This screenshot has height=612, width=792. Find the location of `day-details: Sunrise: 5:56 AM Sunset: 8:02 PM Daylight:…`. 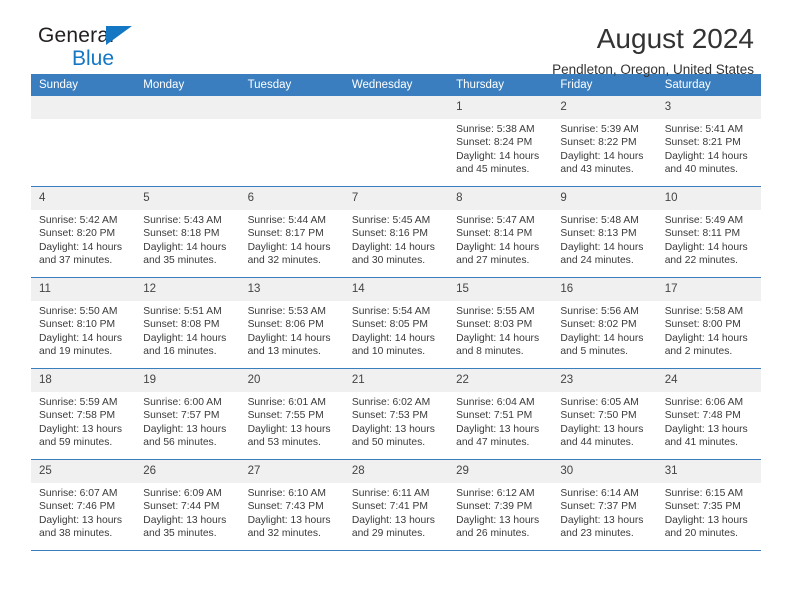

day-details: Sunrise: 5:56 AM Sunset: 8:02 PM Daylight:… is located at coordinates (604, 330).